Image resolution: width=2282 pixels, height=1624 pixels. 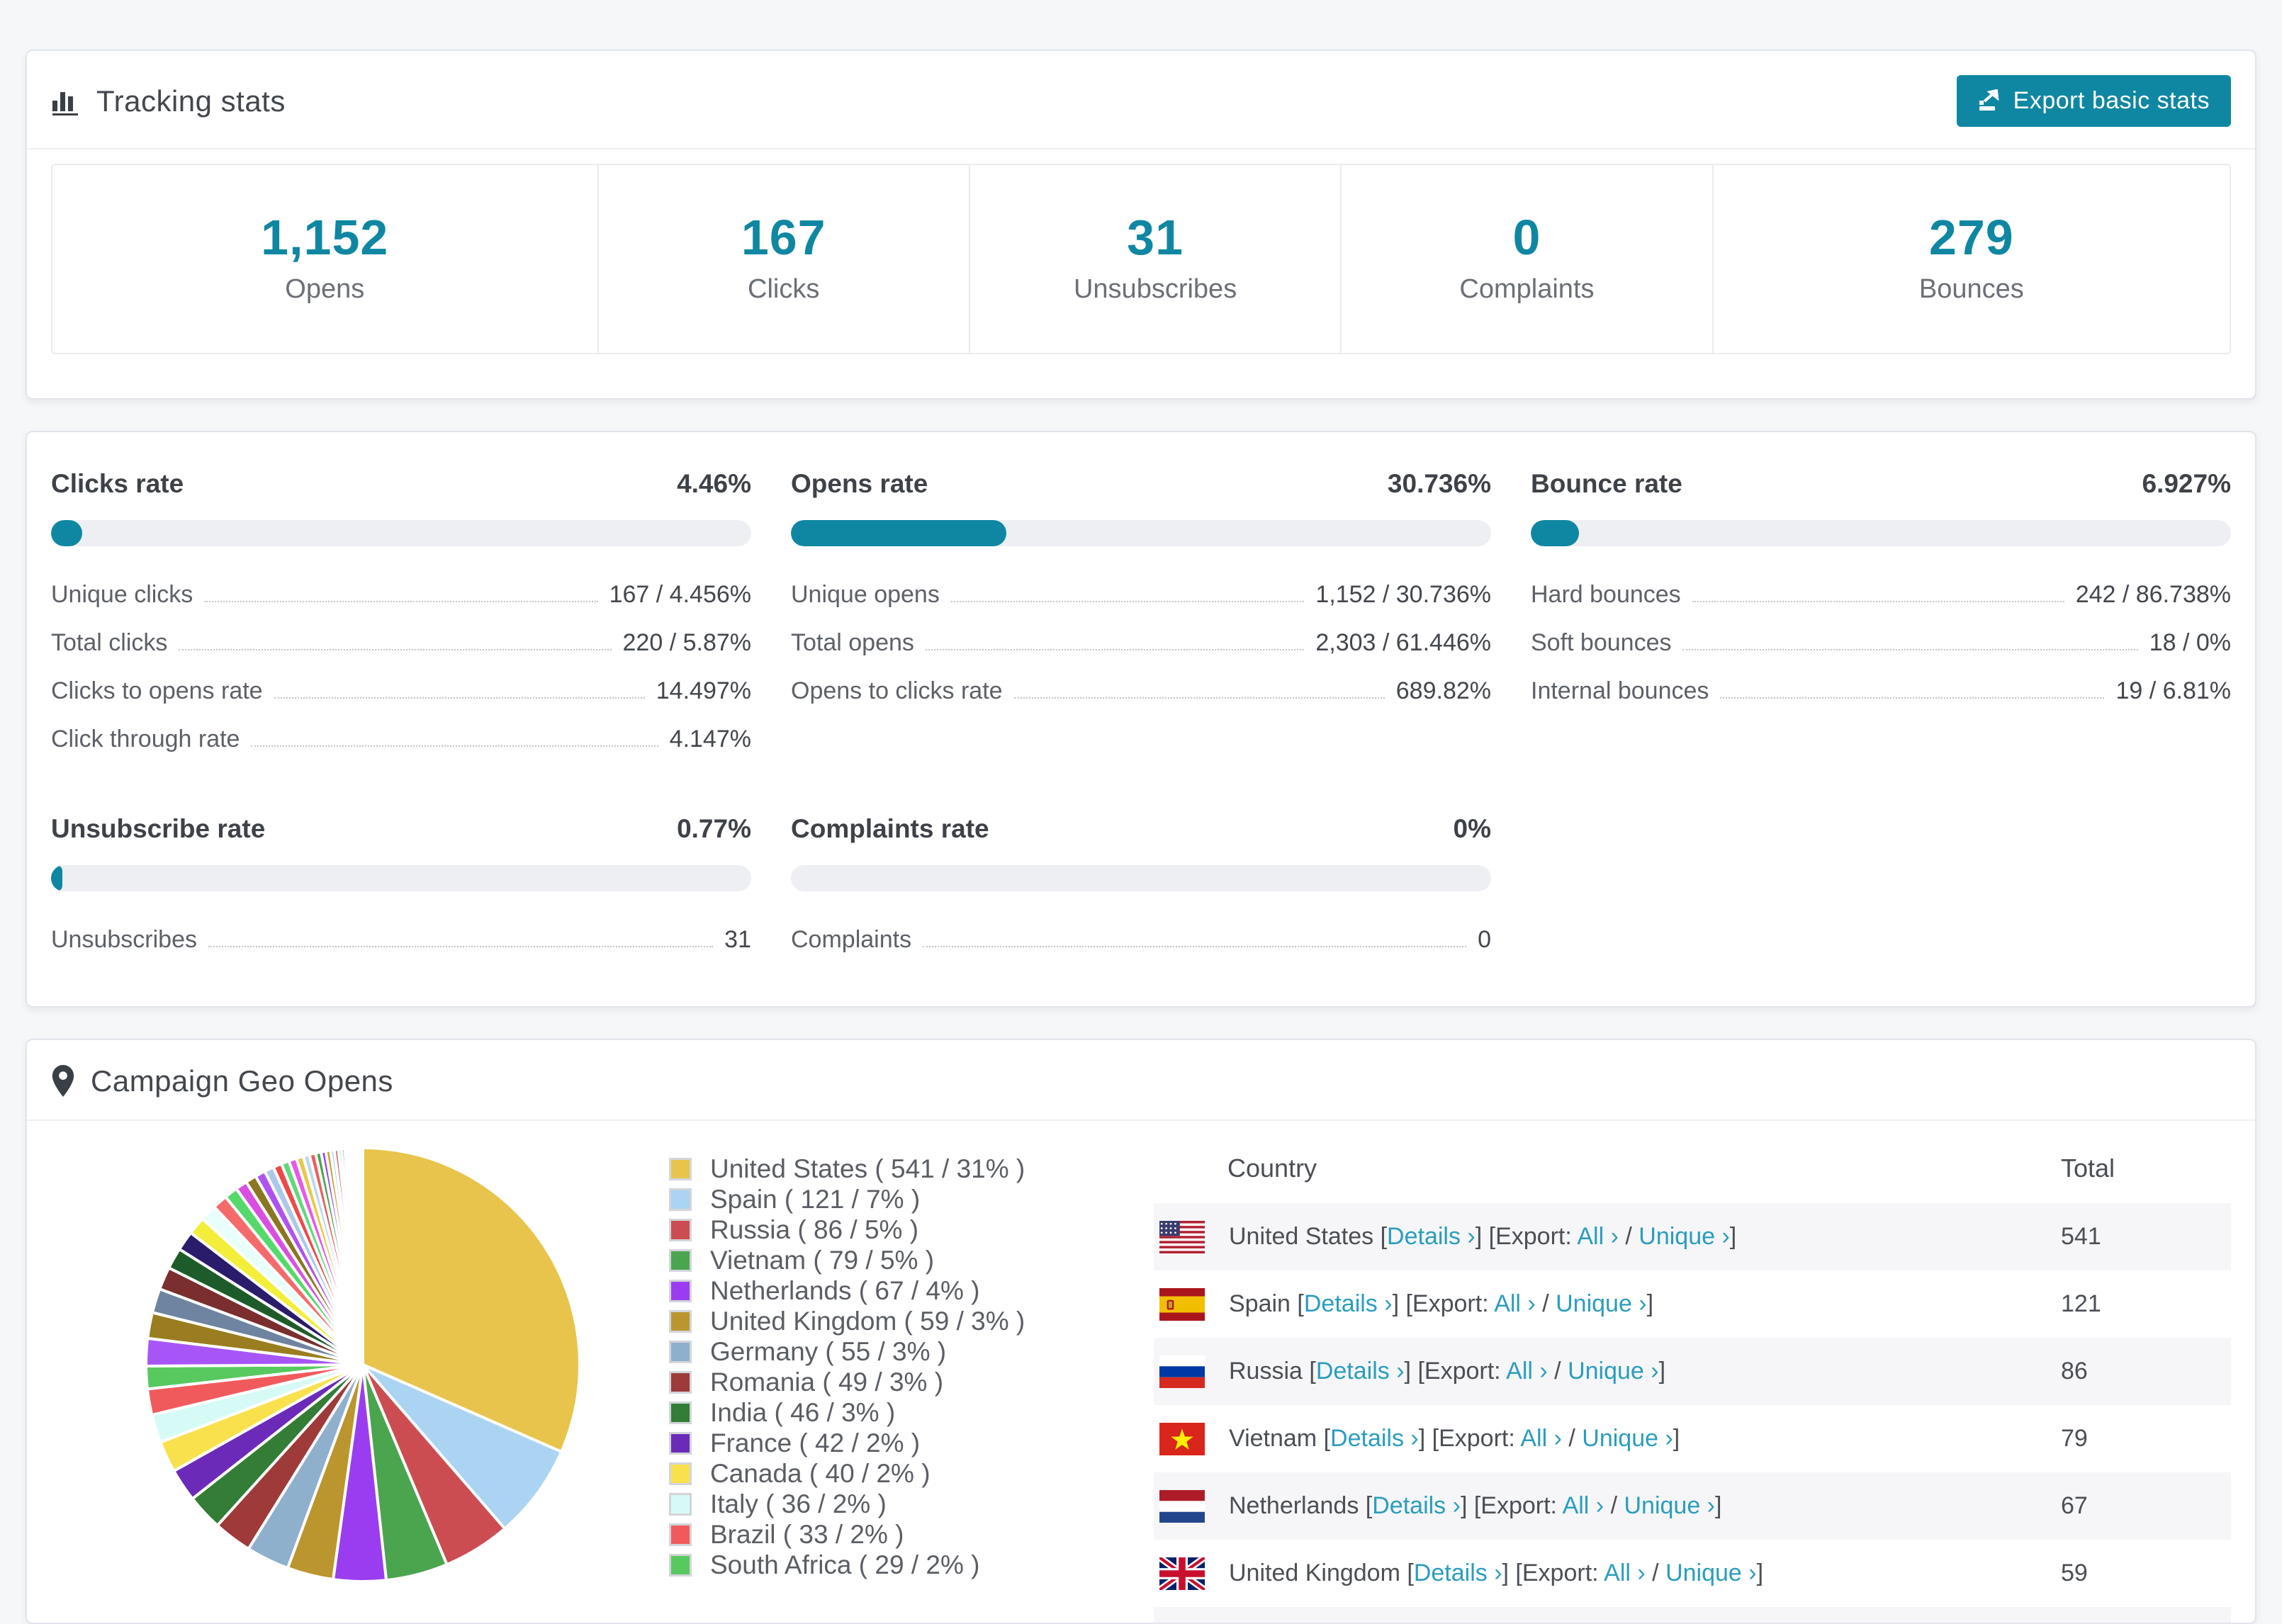 I want to click on rate-detail-value: 14.497%, so click(x=704, y=691).